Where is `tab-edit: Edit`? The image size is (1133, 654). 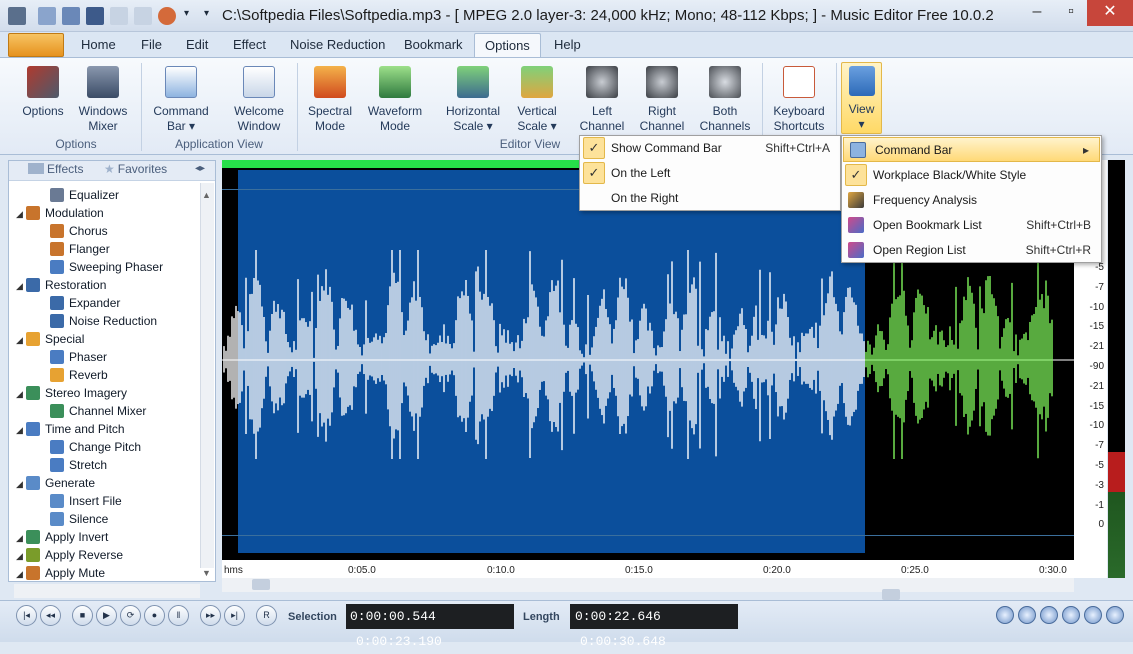 tab-edit: Edit is located at coordinates (197, 45).